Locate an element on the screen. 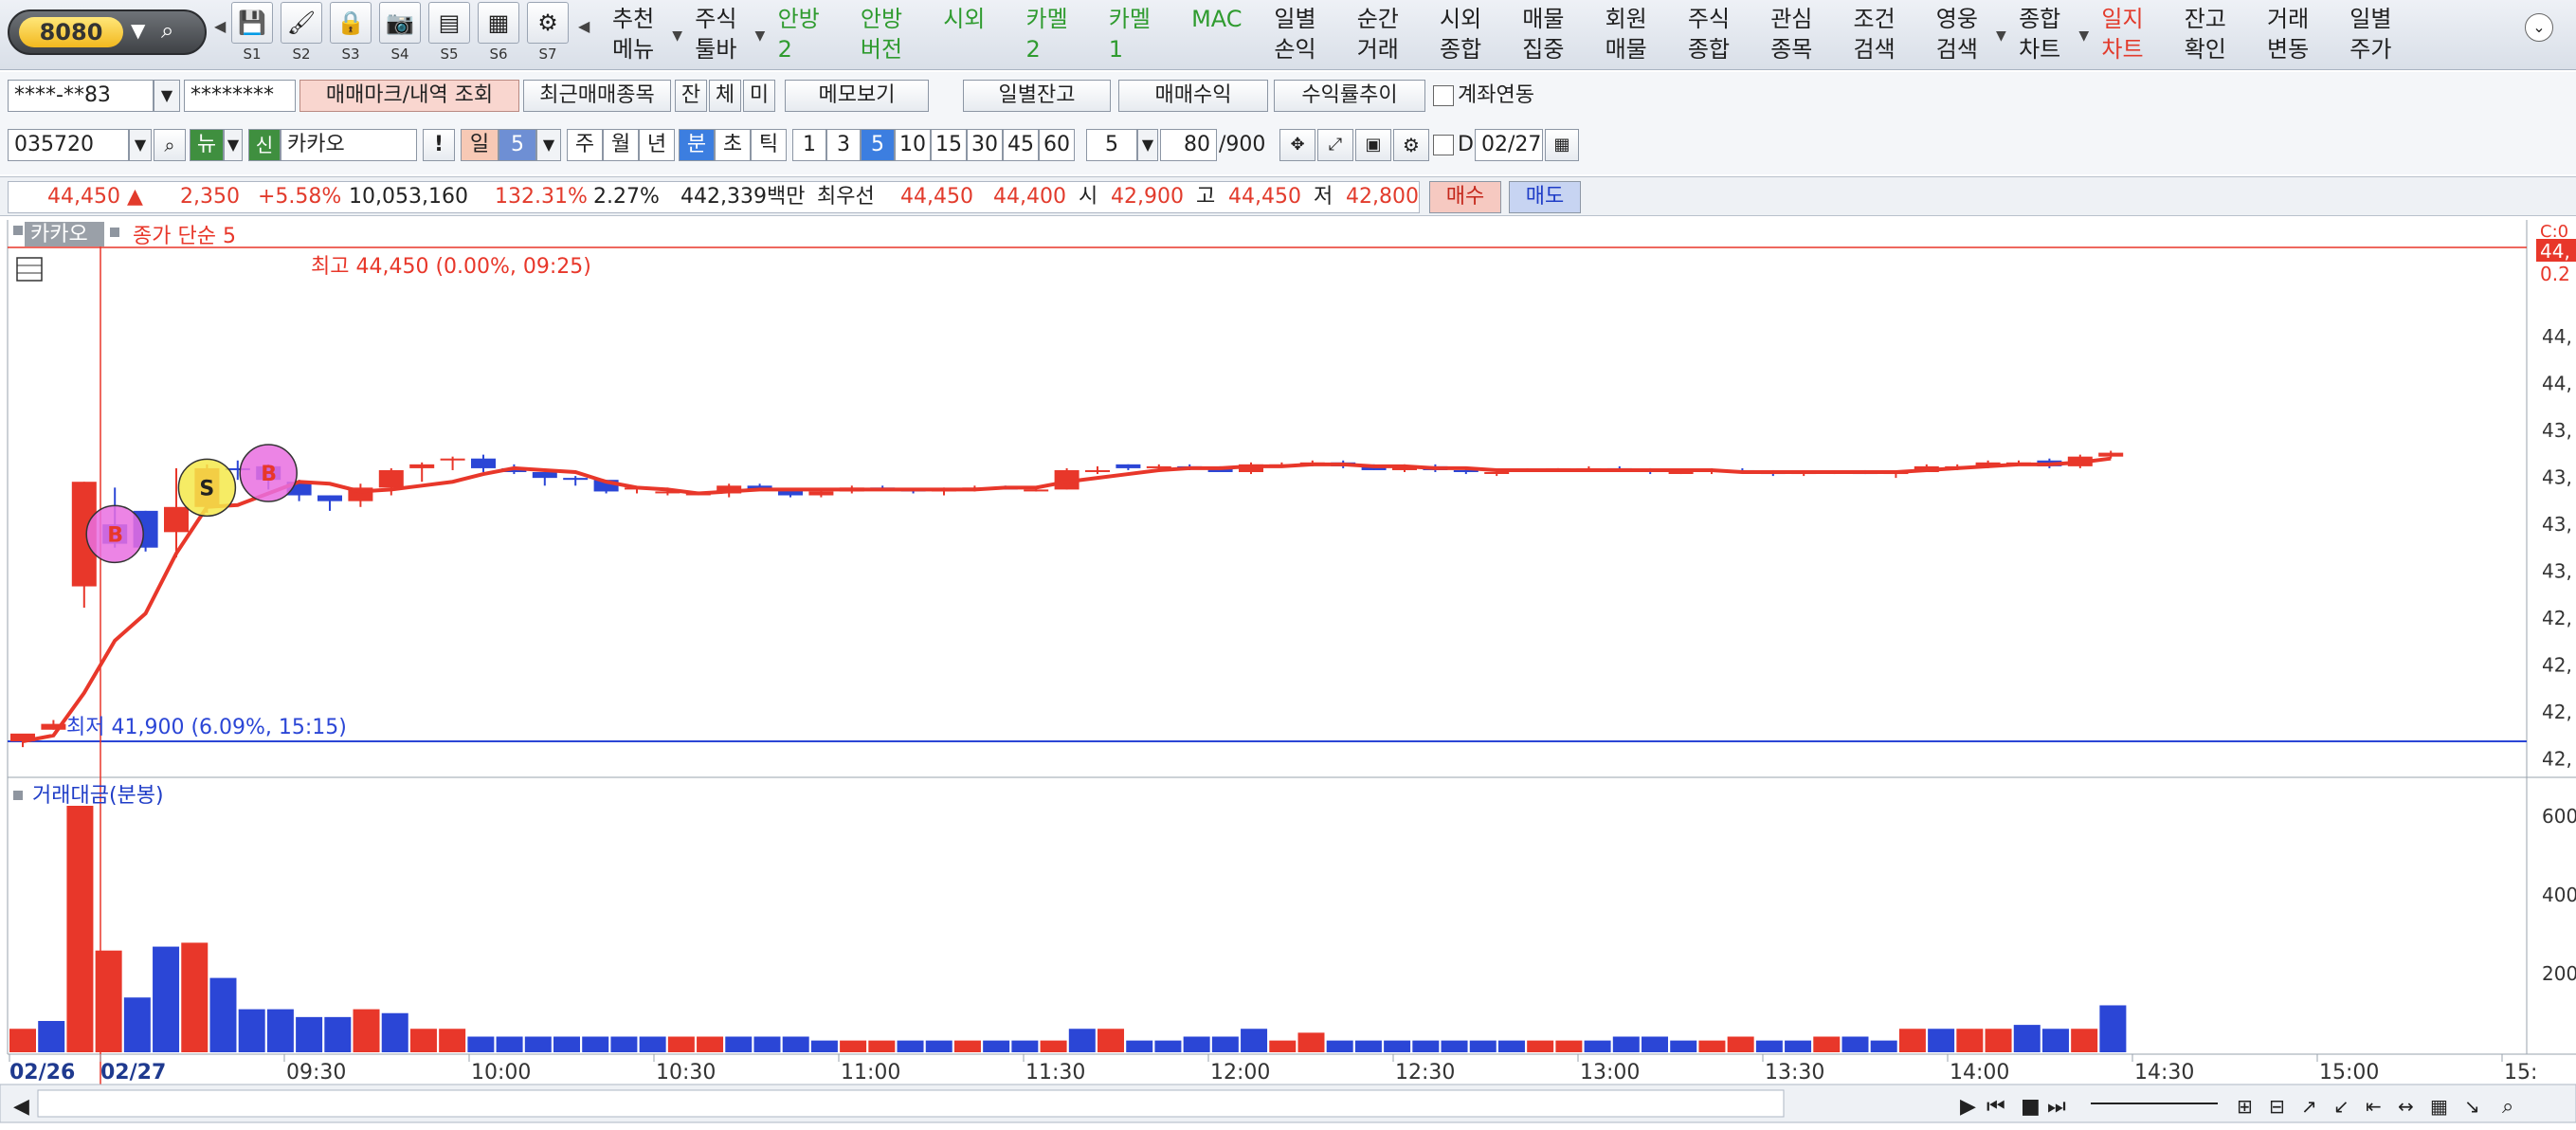 Image resolution: width=2576 pixels, height=1130 pixels. save-icon: ▣ is located at coordinates (1373, 145).